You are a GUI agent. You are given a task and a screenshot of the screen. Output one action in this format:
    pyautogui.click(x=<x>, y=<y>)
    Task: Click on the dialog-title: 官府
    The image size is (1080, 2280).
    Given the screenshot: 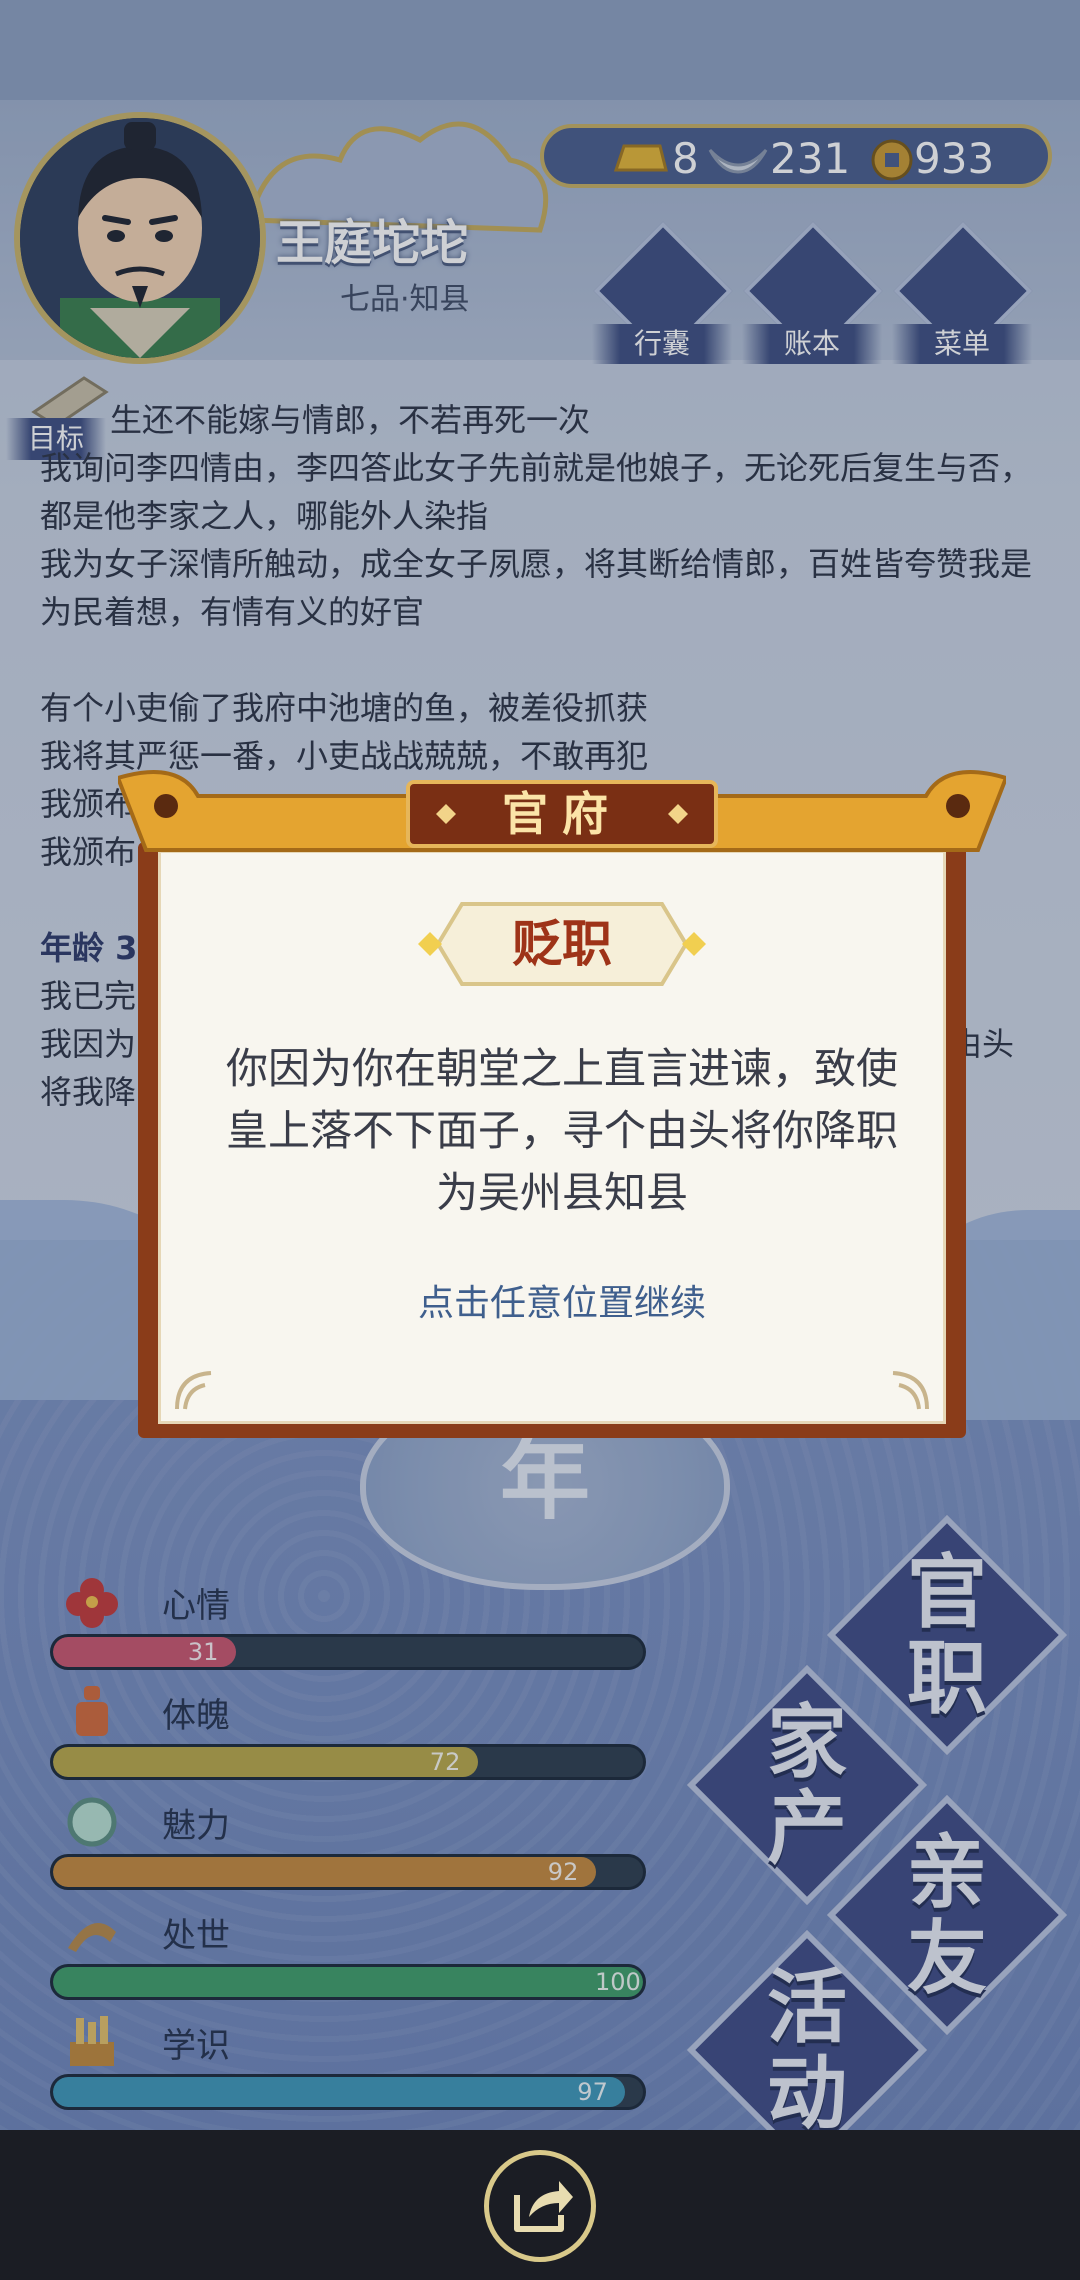 What is the action you would take?
    pyautogui.click(x=562, y=814)
    